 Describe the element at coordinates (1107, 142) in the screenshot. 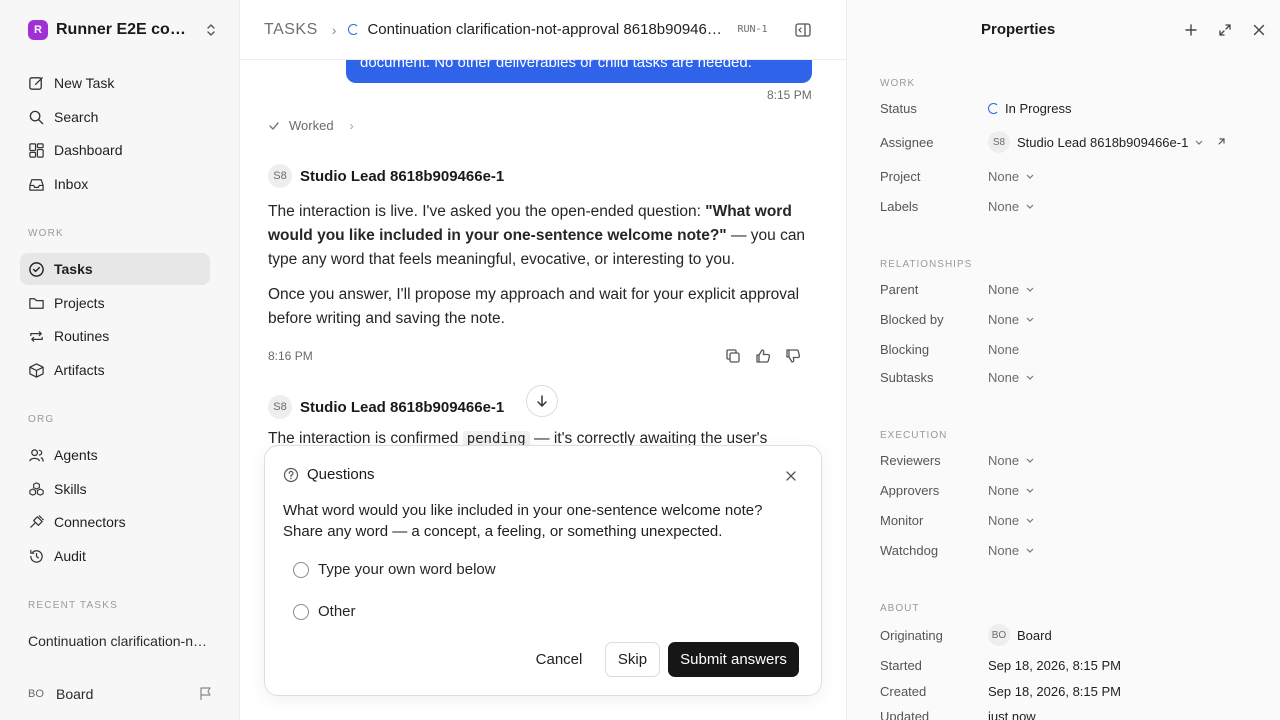

I see `property-value: S8 Studio Lead 8618b909466e-1` at that location.